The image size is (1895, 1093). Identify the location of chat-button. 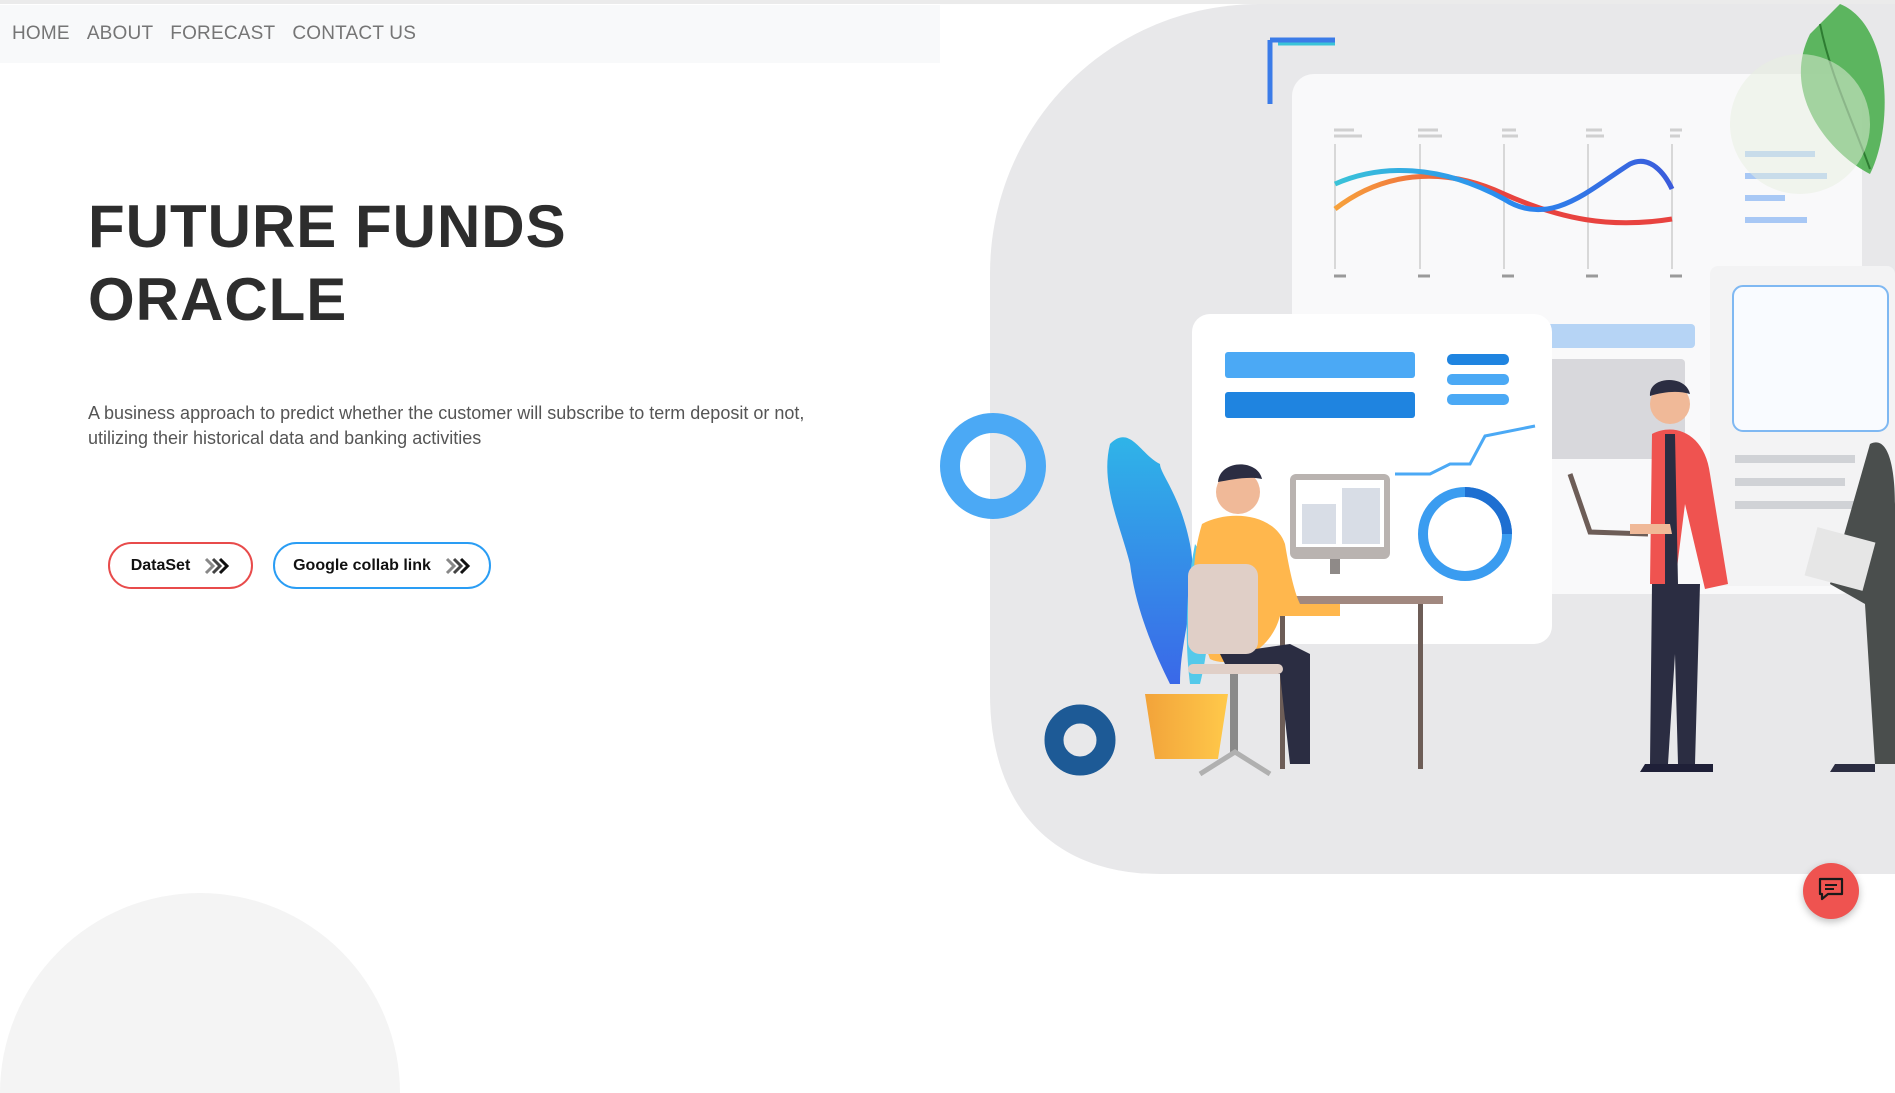
(1831, 891).